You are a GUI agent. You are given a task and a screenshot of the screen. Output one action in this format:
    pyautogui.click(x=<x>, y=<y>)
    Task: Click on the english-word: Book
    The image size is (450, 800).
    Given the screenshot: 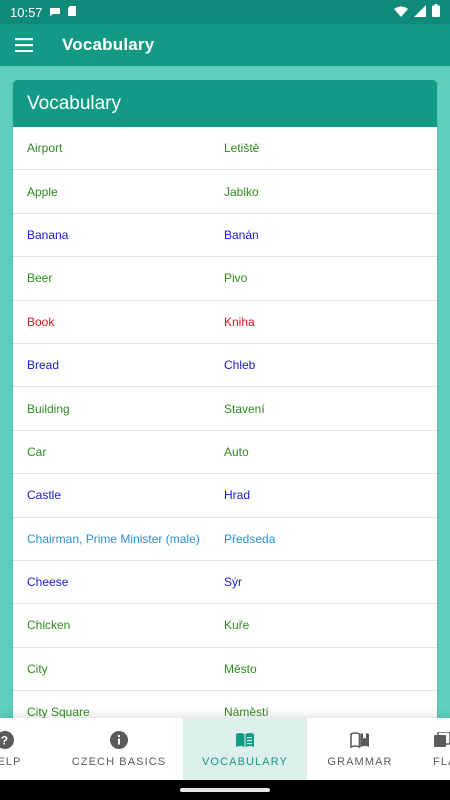 What is the action you would take?
    pyautogui.click(x=41, y=321)
    